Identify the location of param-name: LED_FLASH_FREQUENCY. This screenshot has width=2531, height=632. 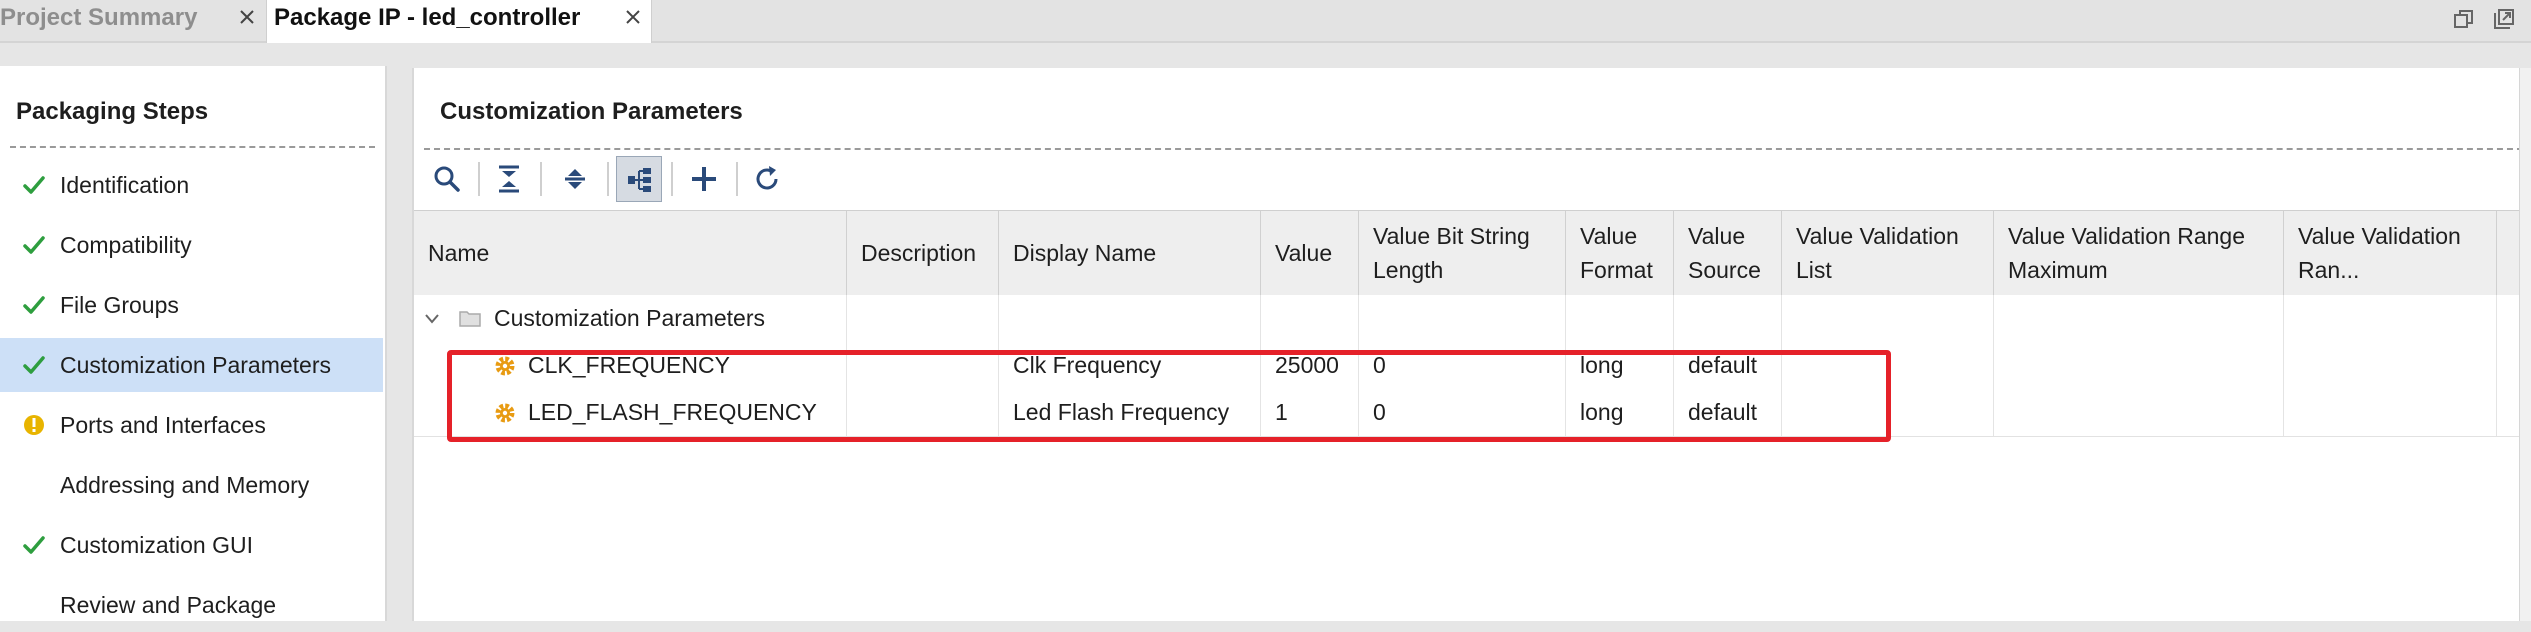
(672, 412).